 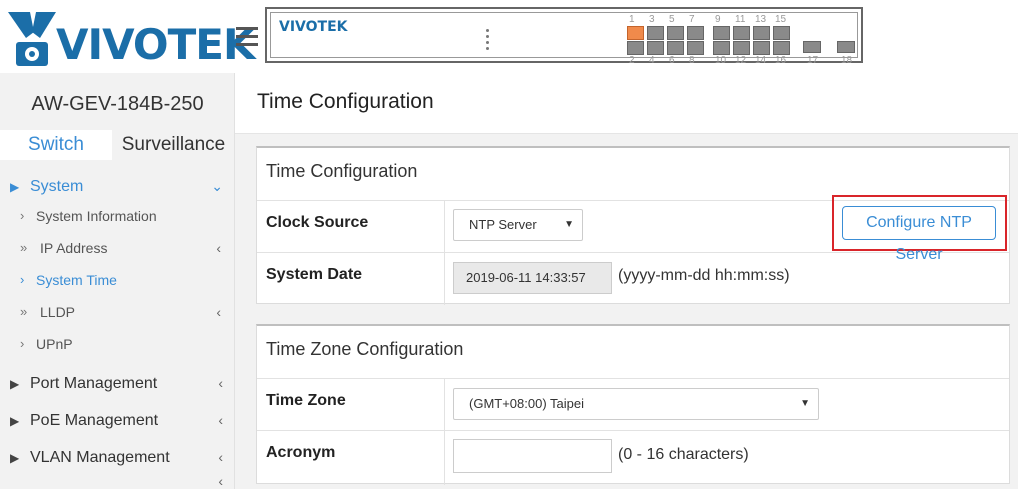 I want to click on time-zone-value: (GMT+08:00) Taipei, so click(x=527, y=403).